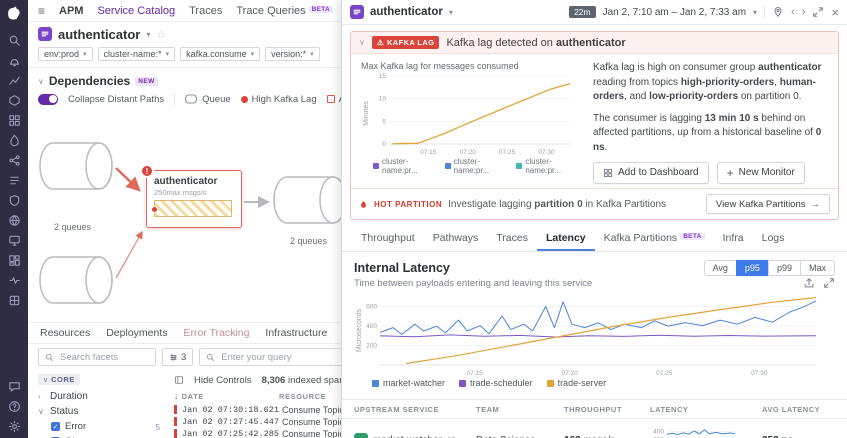 This screenshot has height=438, width=847. I want to click on kafka-lag-chart: 0 5 10 15 07:15 07:20 07:25 07:30, so click(473, 114).